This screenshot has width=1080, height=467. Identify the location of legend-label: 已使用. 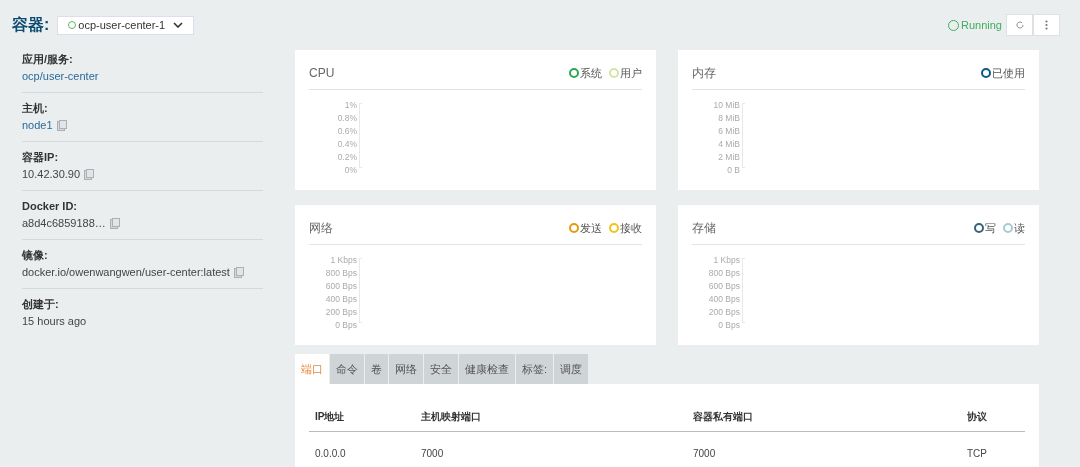
(1008, 73).